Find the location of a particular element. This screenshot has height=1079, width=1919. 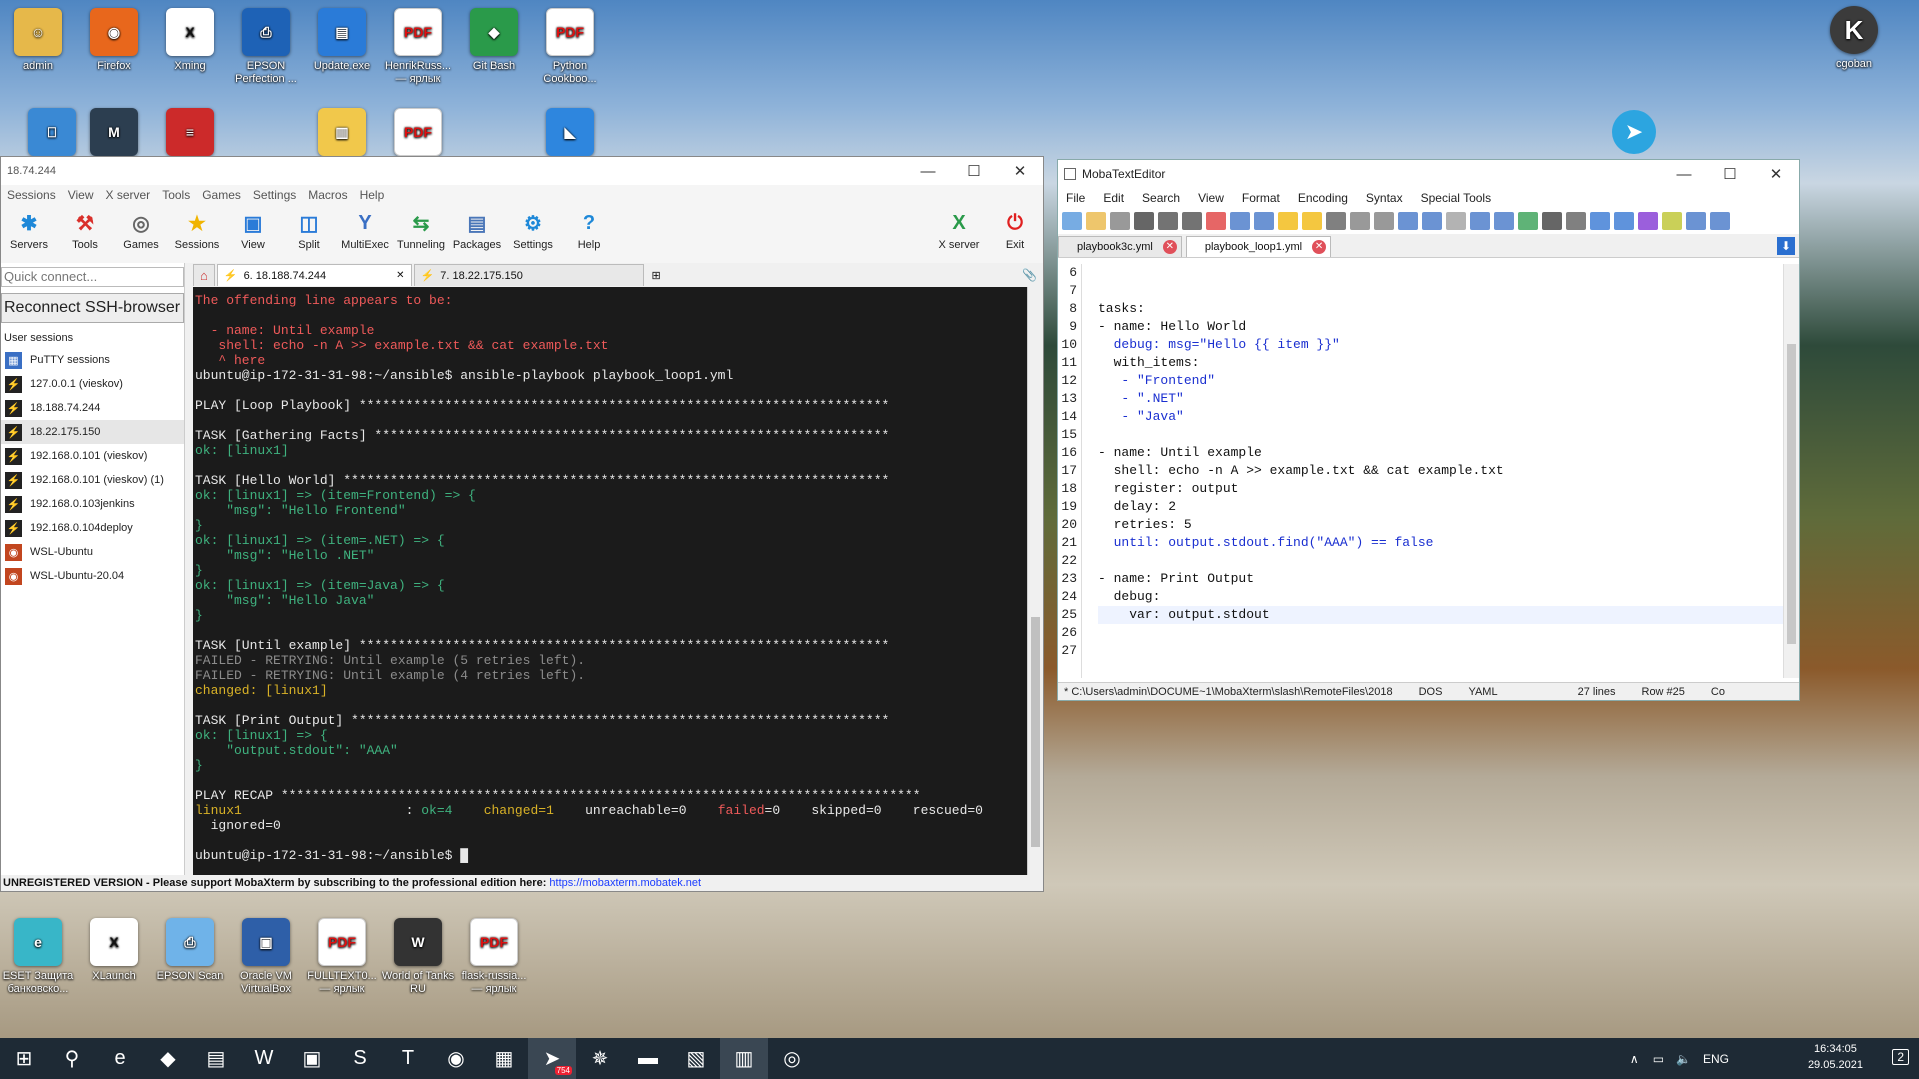

media-icon: ◎ is located at coordinates (792, 1058).